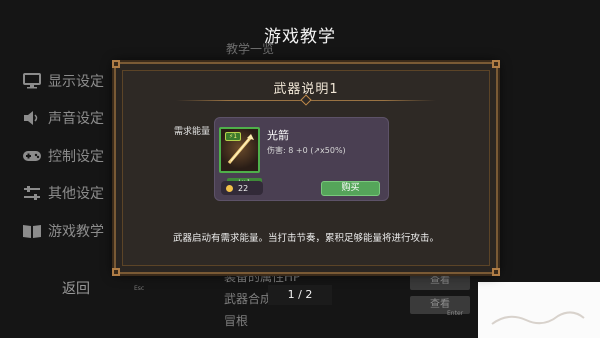 This screenshot has width=600, height=338. I want to click on side-item-label: 其他设定, so click(76, 194).